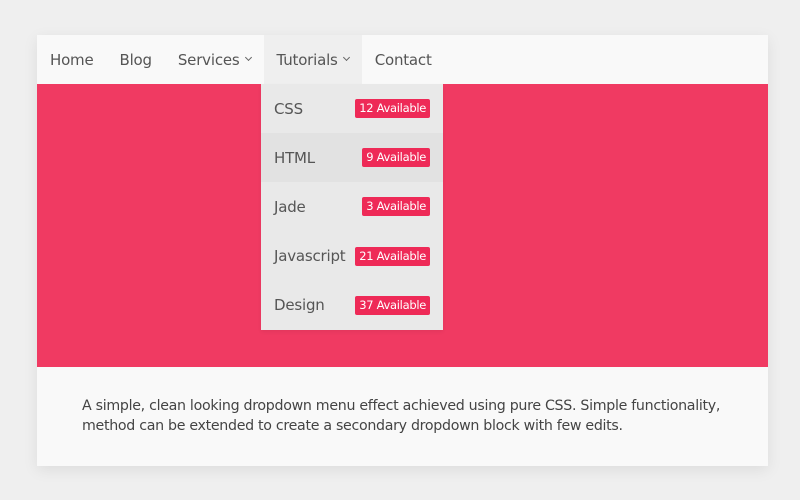 The width and height of the screenshot is (800, 500). I want to click on nav-item-blog: Blog, so click(136, 59).